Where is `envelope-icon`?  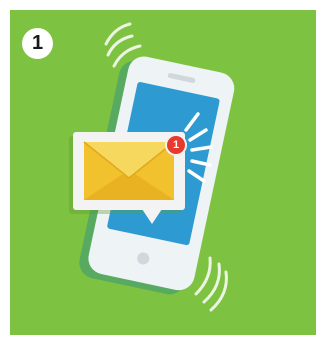 envelope-icon is located at coordinates (129, 170).